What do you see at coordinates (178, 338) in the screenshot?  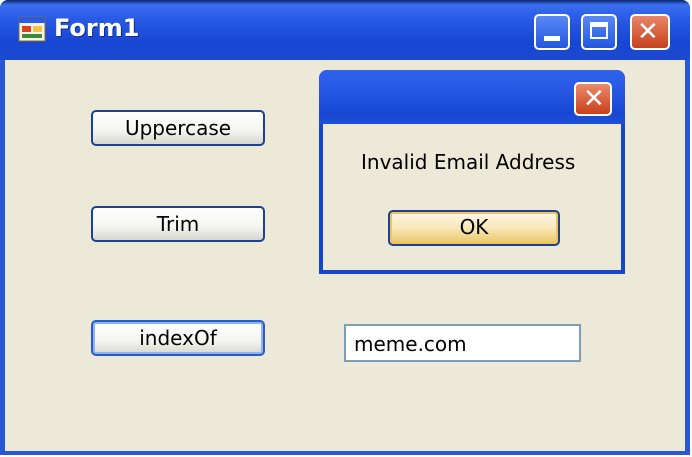 I see `indexof-button: indexOf` at bounding box center [178, 338].